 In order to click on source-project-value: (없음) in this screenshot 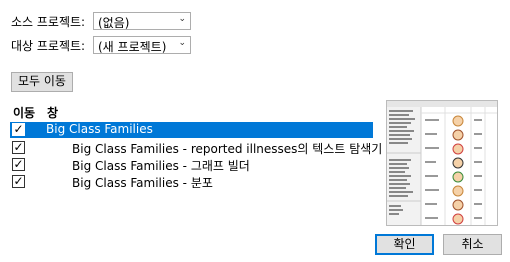, I will do `click(114, 23)`.